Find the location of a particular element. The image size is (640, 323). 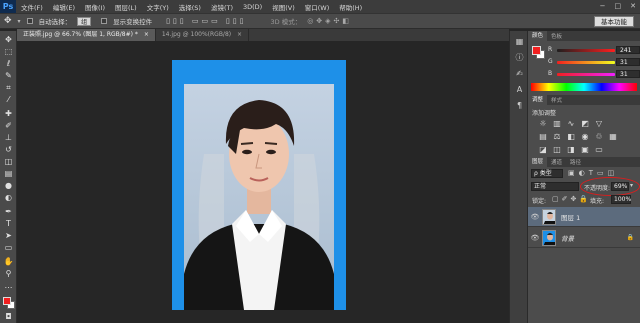

r-value-field: 241 is located at coordinates (628, 50).